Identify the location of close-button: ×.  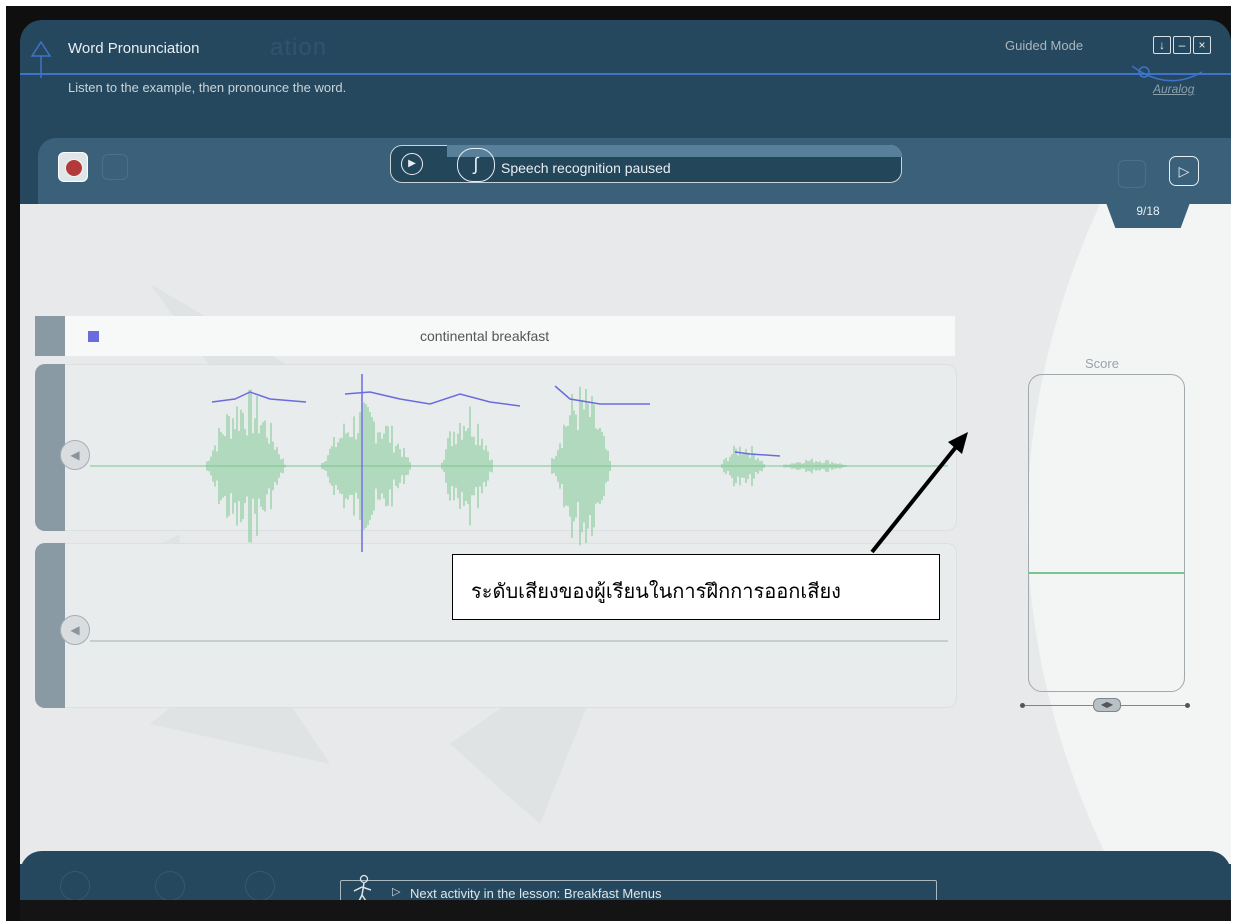
(1202, 45).